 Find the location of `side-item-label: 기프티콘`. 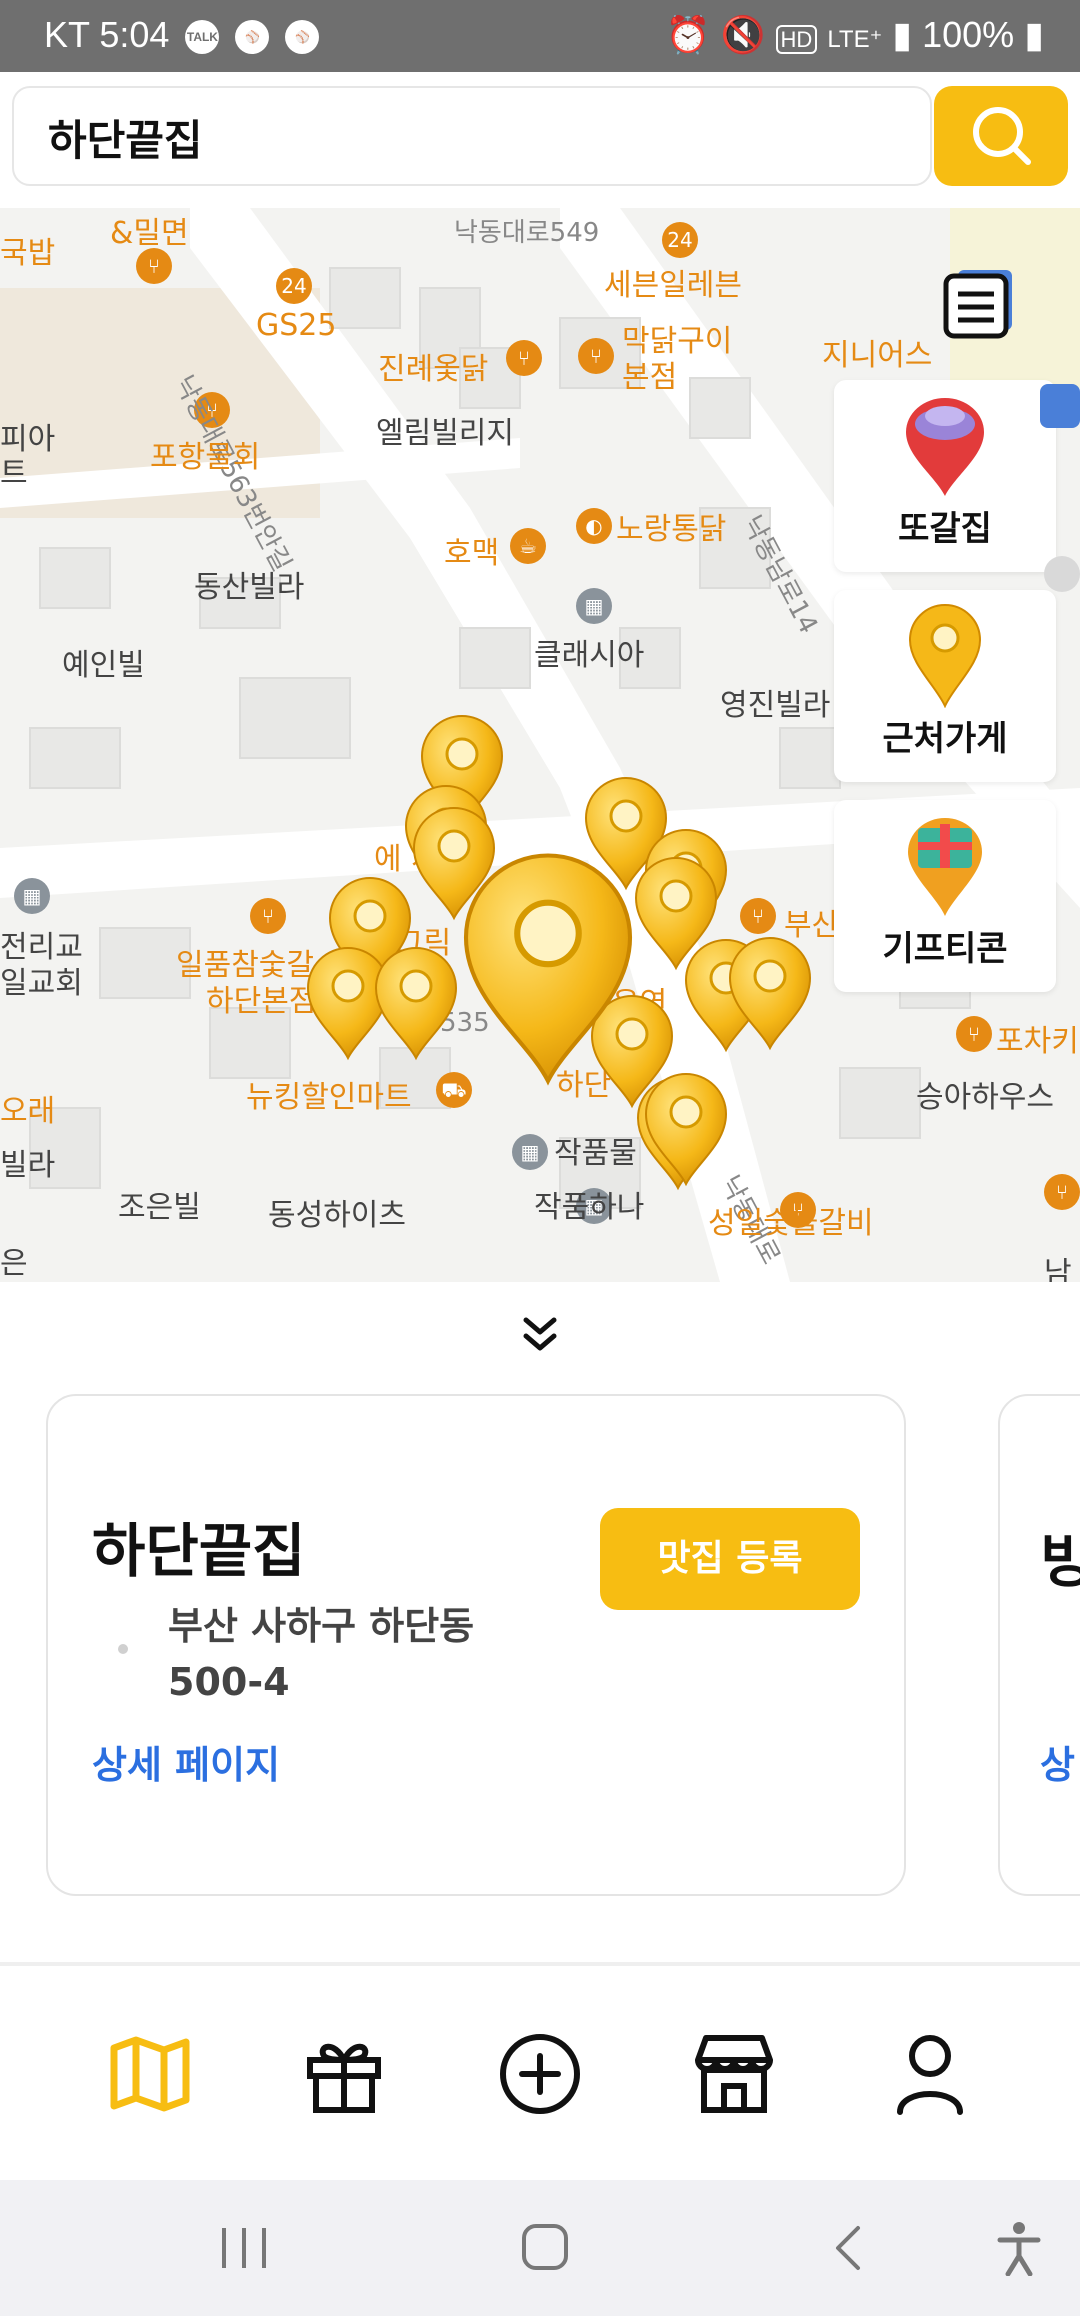

side-item-label: 기프티콘 is located at coordinates (945, 949).